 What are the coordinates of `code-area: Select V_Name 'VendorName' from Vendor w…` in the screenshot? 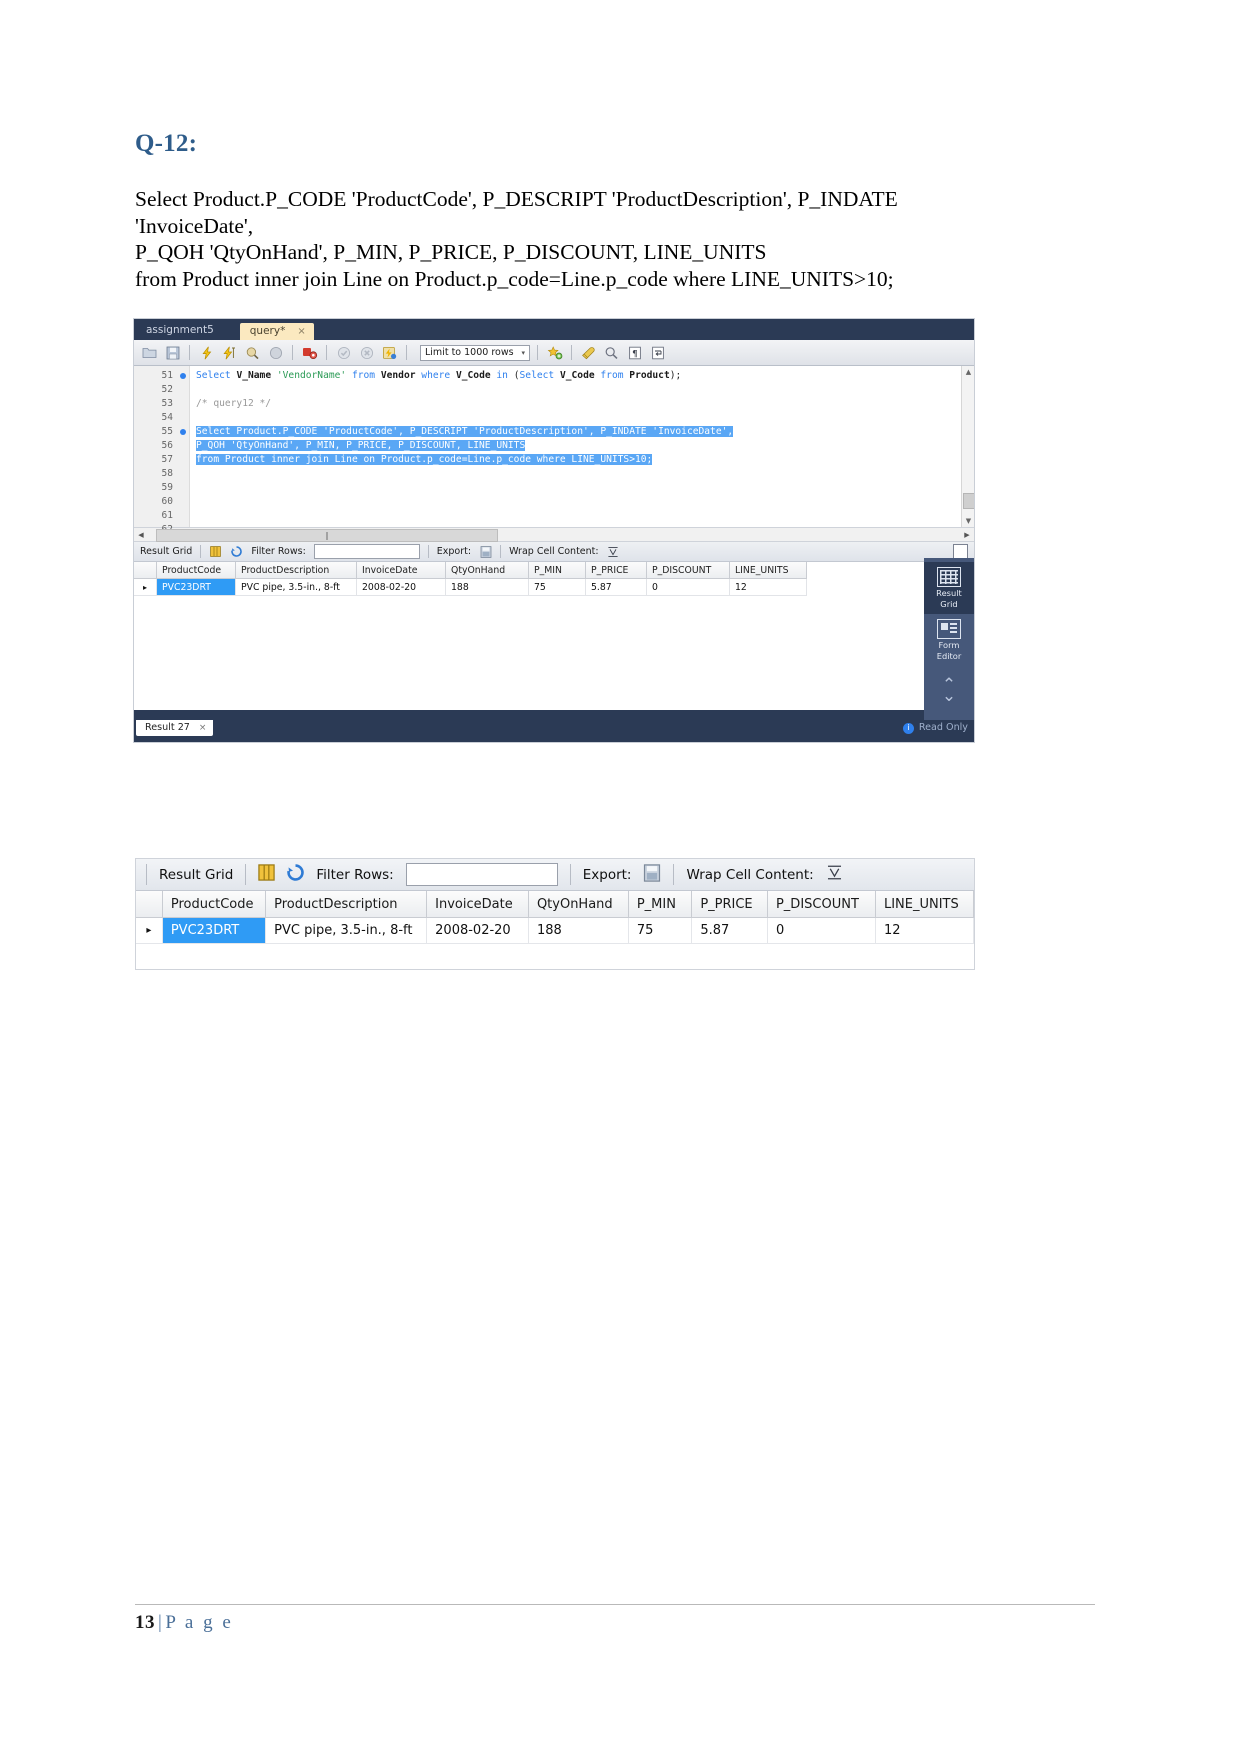 It's located at (582, 446).